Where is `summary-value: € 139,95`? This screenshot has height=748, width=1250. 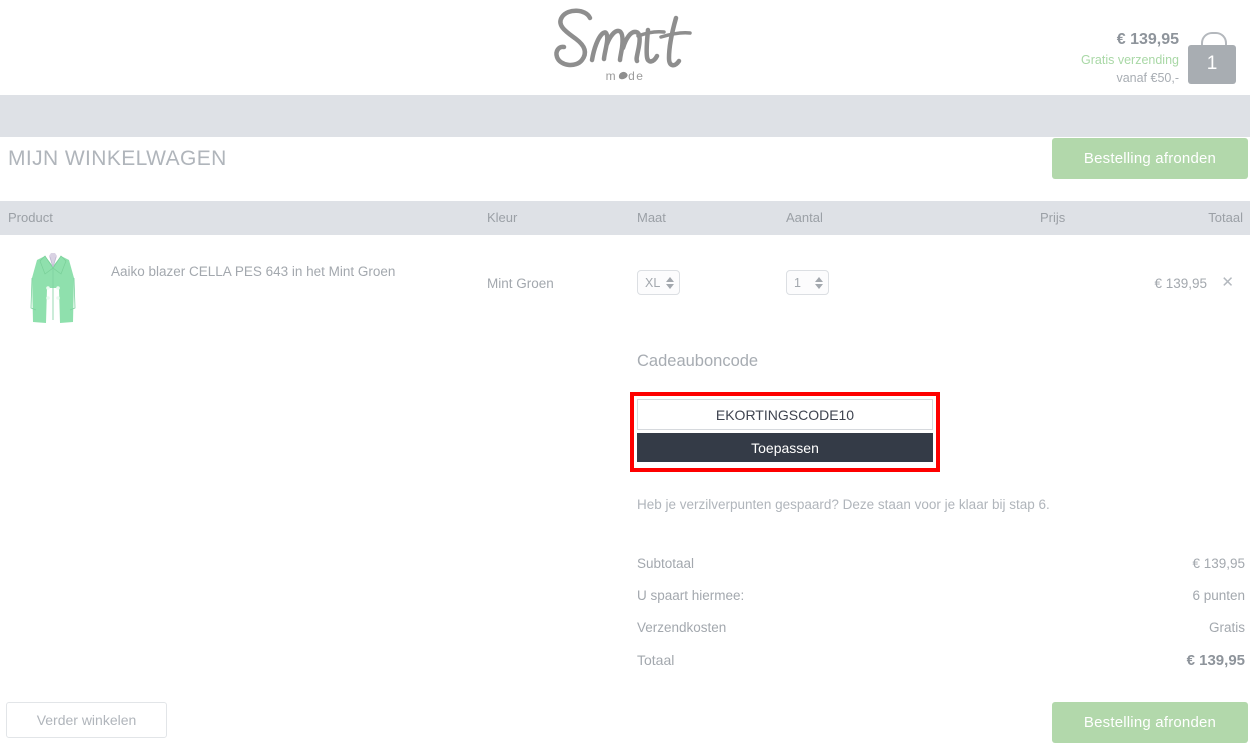
summary-value: € 139,95 is located at coordinates (1218, 563).